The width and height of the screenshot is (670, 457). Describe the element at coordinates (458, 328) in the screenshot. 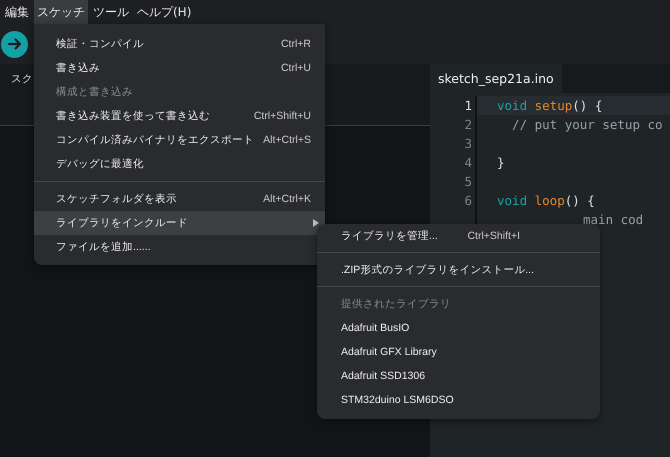

I see `menu-item: Adafruit BusIO` at that location.